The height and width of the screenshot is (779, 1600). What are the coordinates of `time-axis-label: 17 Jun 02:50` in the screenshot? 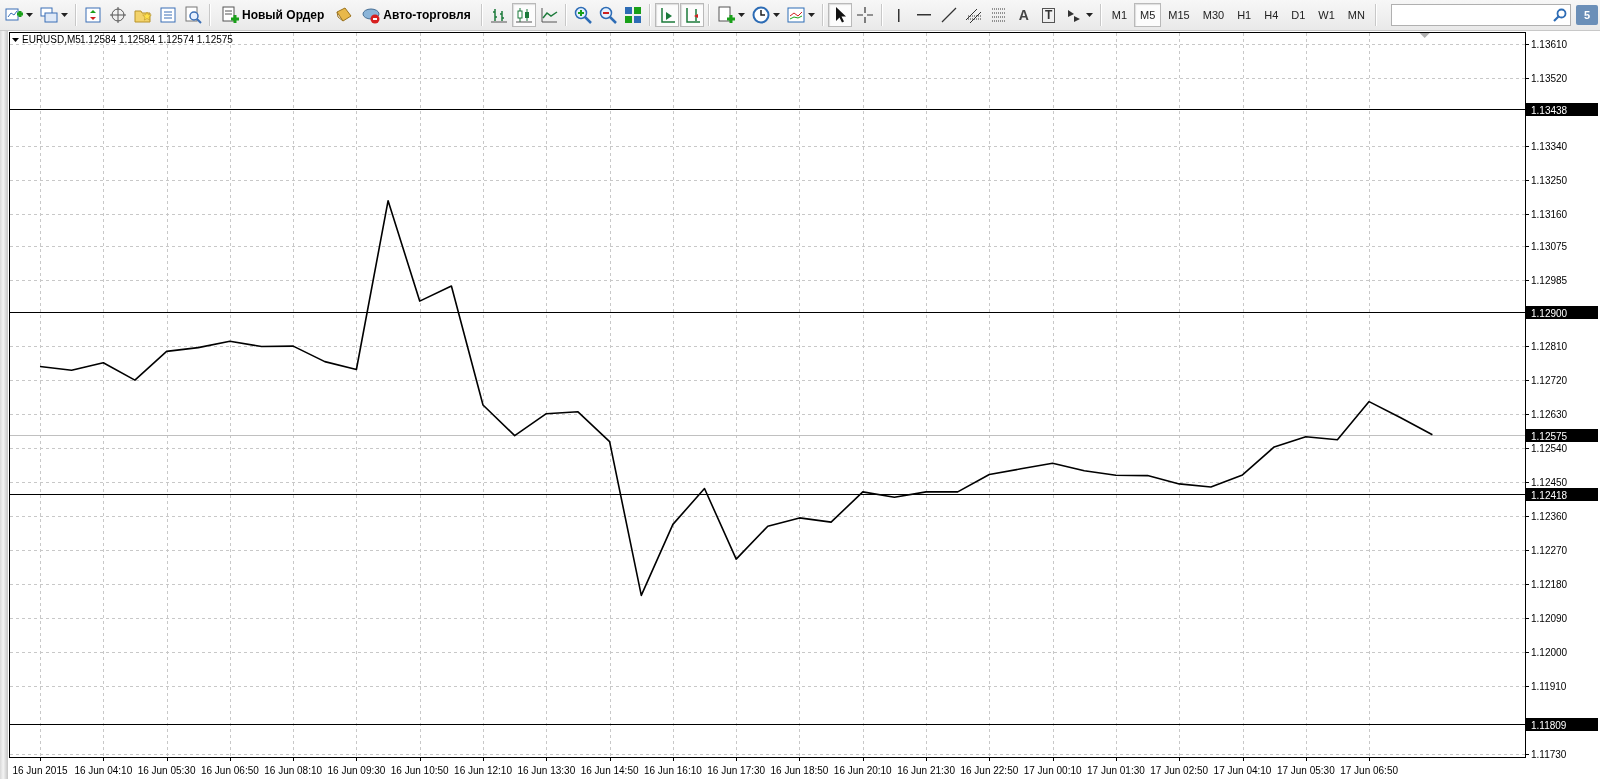 It's located at (1179, 770).